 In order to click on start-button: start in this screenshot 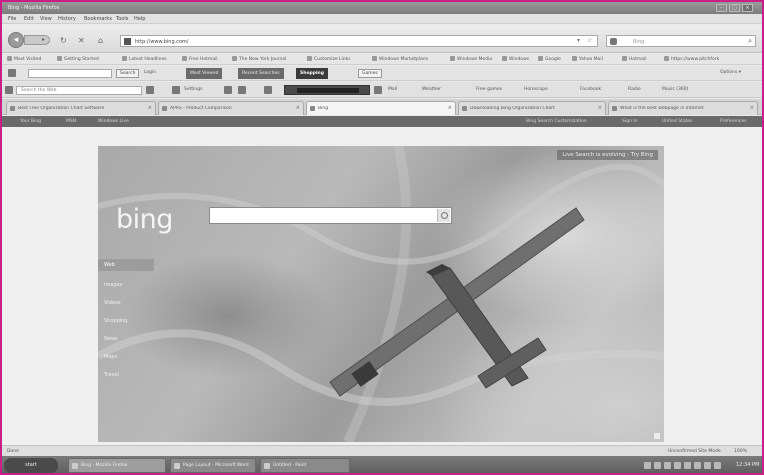, I will do `click(31, 465)`.